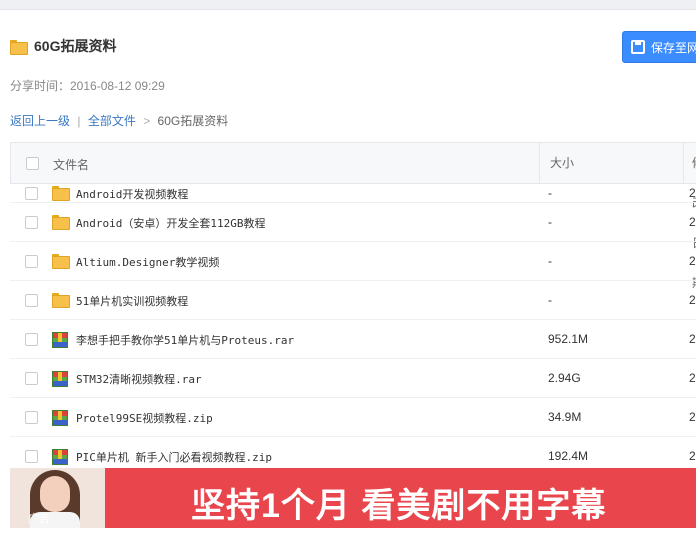 The height and width of the screenshot is (534, 696). I want to click on breadcrumb-arrow: >, so click(147, 121).